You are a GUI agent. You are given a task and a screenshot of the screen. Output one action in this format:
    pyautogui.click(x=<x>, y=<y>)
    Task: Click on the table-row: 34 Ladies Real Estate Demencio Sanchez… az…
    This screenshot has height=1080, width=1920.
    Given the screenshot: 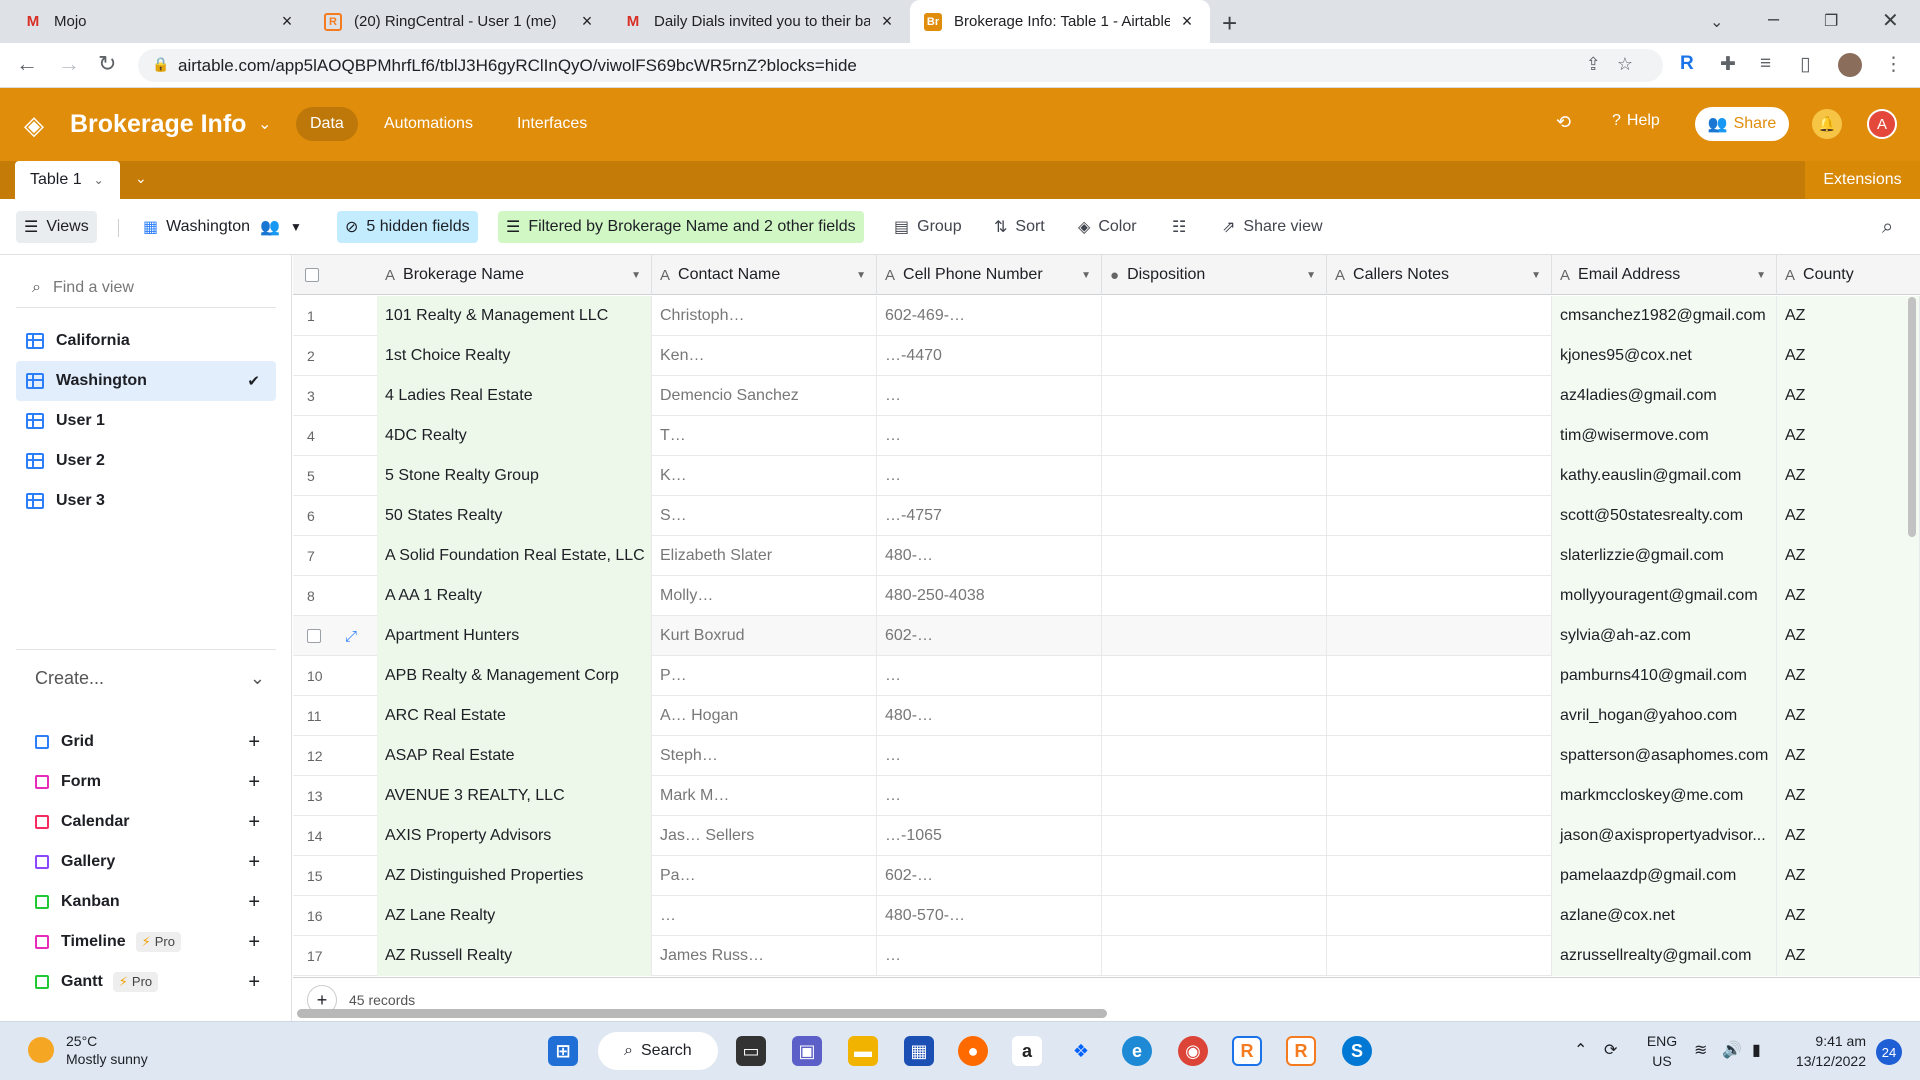 What is the action you would take?
    pyautogui.click(x=1106, y=396)
    